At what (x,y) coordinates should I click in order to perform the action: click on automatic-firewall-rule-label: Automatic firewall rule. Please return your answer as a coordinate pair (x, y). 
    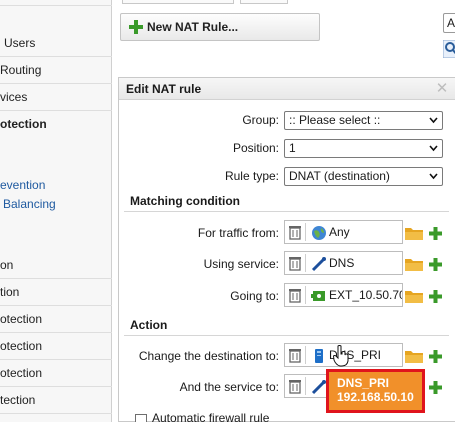
    Looking at the image, I should click on (211, 416).